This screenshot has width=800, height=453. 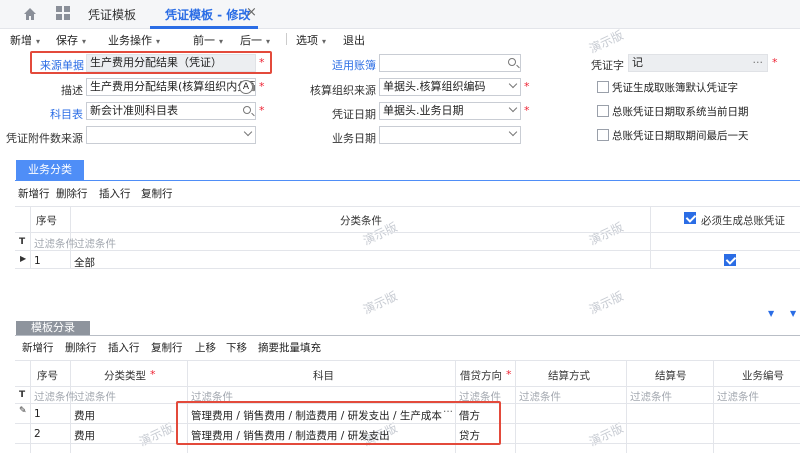 What do you see at coordinates (675, 88) in the screenshot?
I see `checkbox-label: 凭证生成取账簿默认凭证字` at bounding box center [675, 88].